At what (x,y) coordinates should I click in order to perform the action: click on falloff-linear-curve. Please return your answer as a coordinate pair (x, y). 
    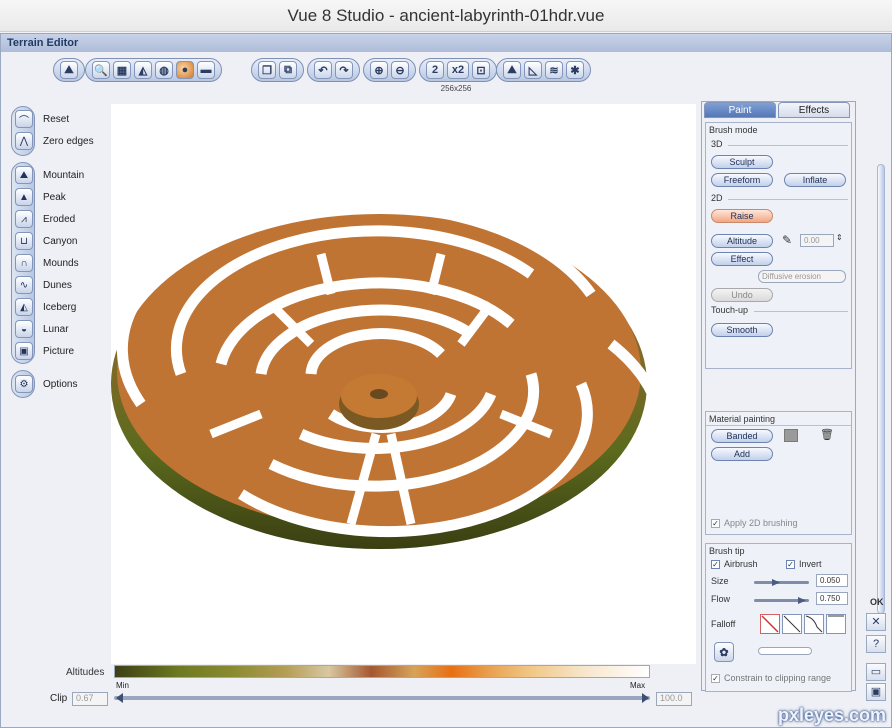
    Looking at the image, I should click on (770, 624).